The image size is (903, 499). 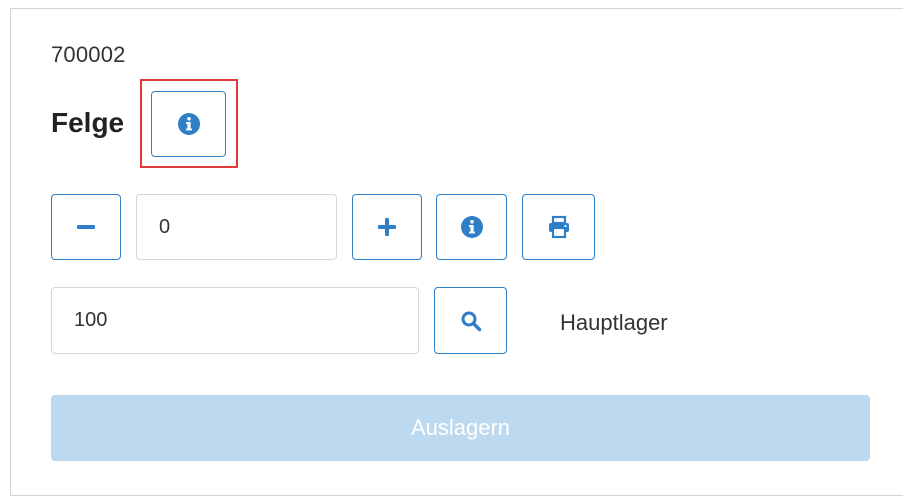 I want to click on search-icon, so click(x=471, y=321).